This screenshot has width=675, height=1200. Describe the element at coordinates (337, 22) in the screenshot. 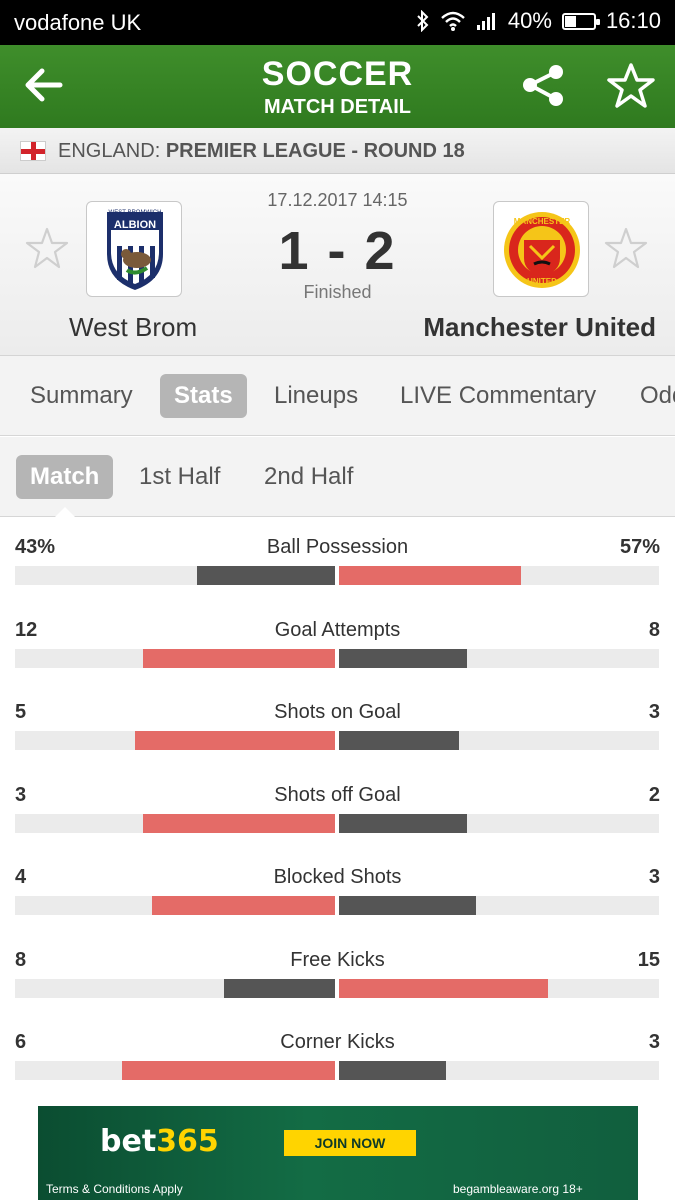

I see `status-bar: vodafone UK 40% 16:10` at that location.